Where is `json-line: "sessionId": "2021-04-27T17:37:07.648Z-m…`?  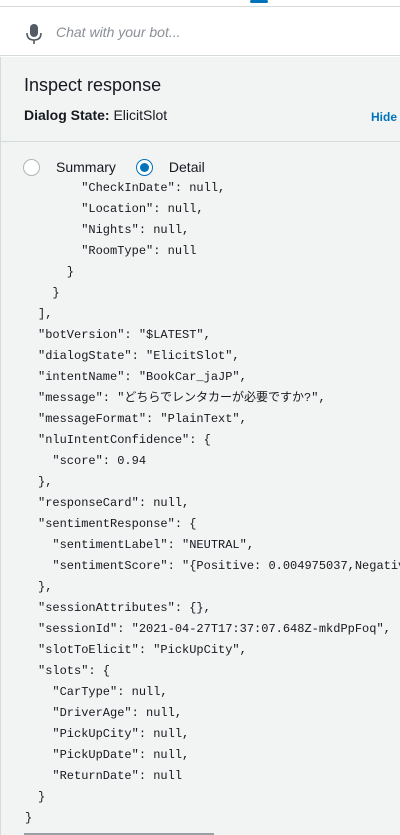
json-line: "sessionId": "2021-04-27T17:37:07.648Z-m… is located at coordinates (214, 629).